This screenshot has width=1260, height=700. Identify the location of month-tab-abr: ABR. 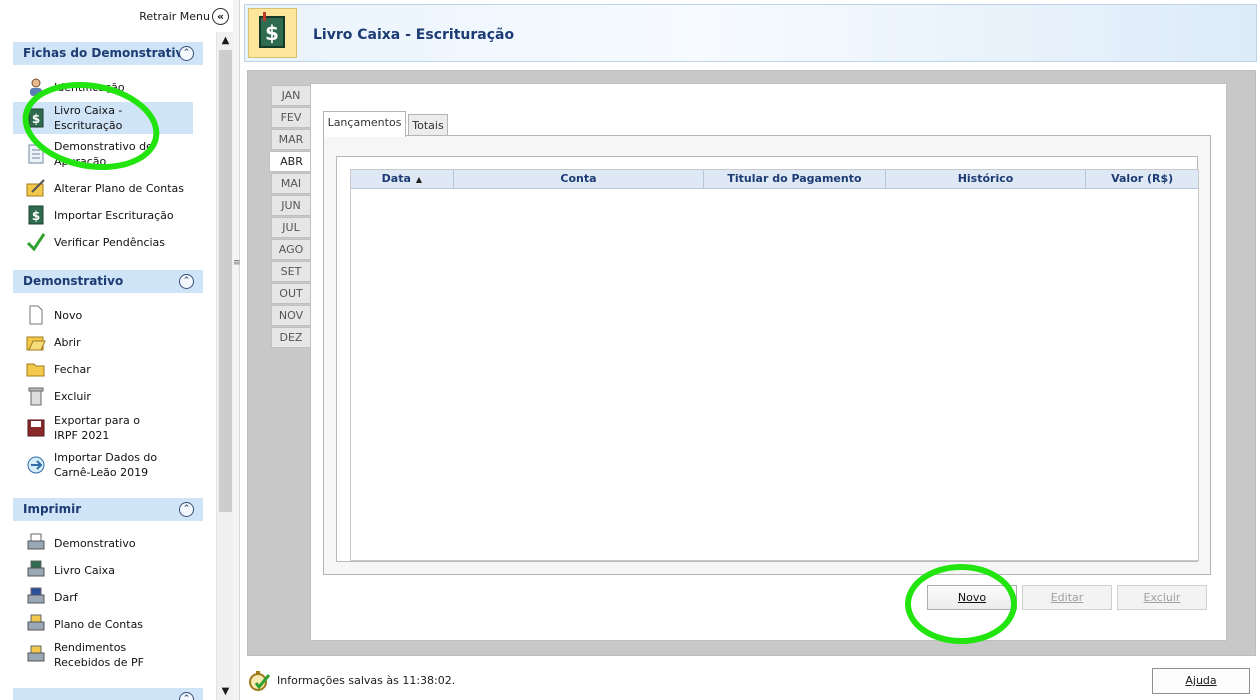
(291, 161).